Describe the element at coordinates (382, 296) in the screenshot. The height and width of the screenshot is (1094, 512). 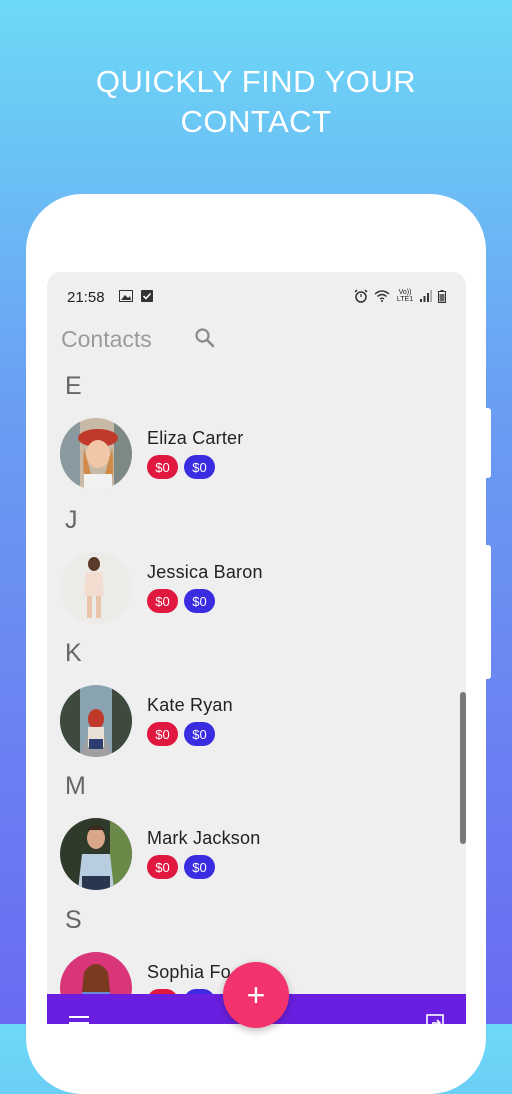
I see `wifi-icon` at that location.